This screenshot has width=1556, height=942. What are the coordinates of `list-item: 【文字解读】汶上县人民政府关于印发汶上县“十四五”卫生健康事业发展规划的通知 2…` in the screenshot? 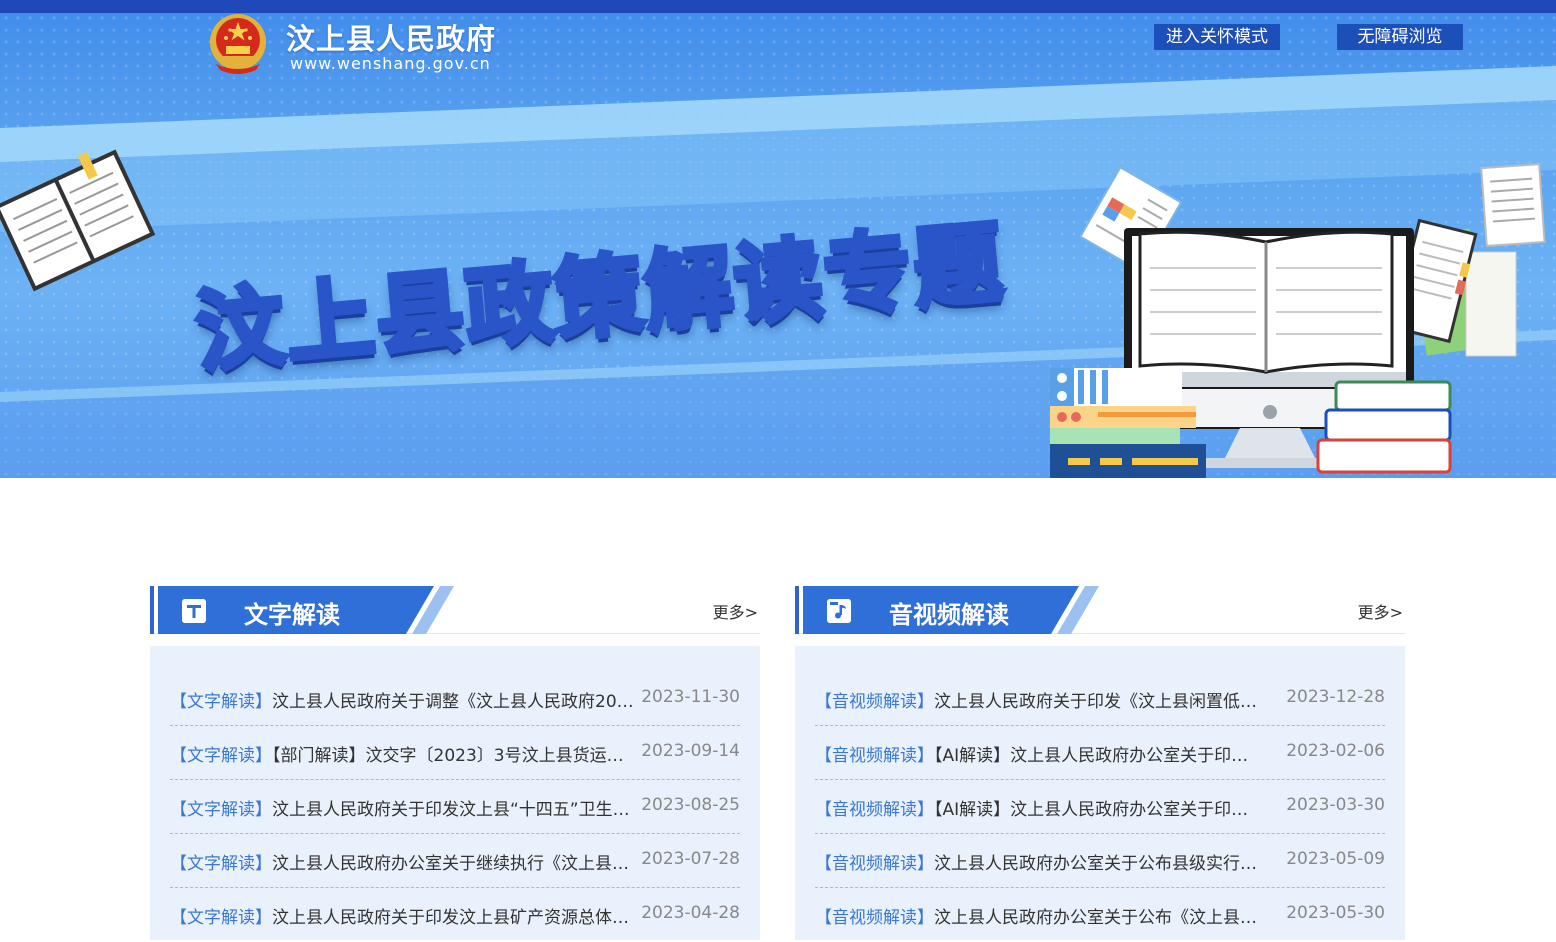 It's located at (455, 807).